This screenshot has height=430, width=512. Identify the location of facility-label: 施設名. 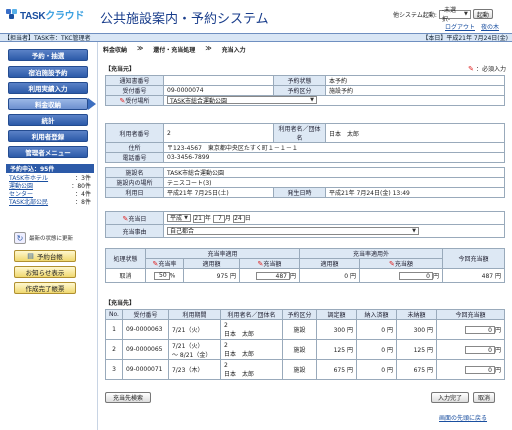
(134, 172).